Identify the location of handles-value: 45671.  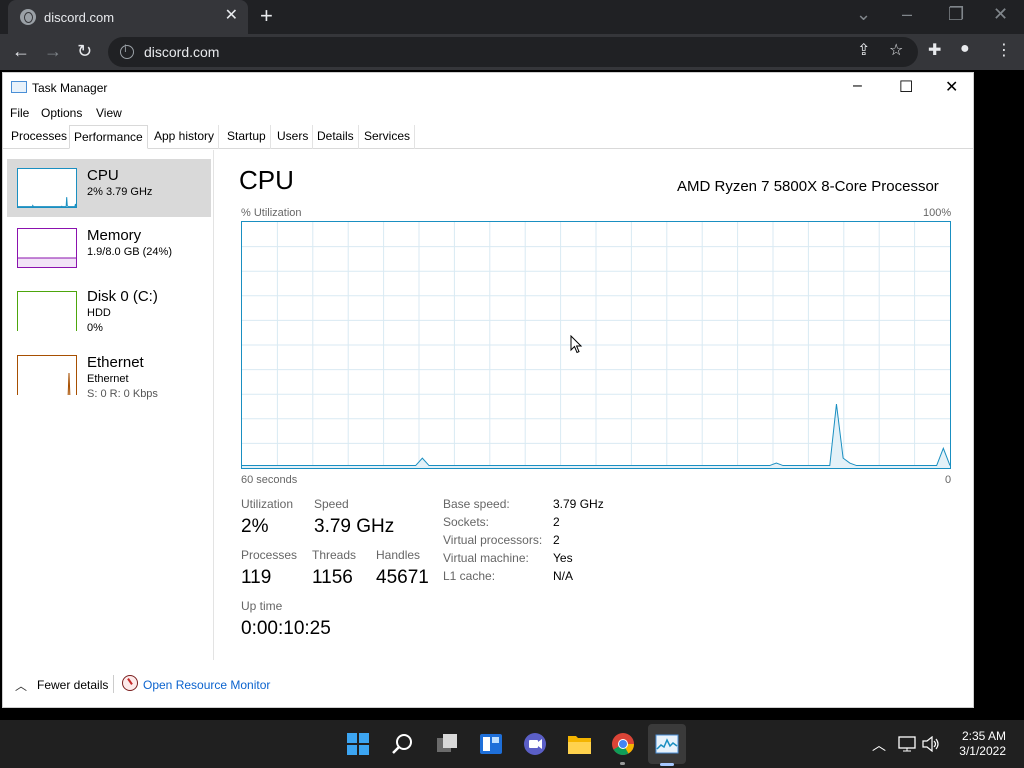
(402, 577).